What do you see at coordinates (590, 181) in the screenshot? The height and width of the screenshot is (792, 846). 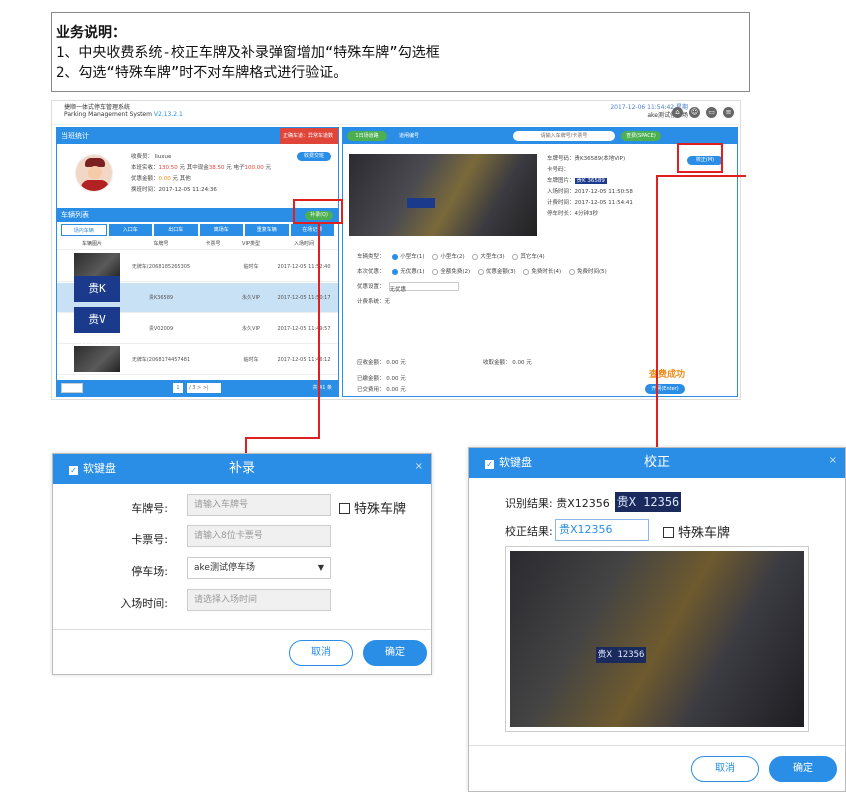 I see `plate-image: 贵K 36589` at bounding box center [590, 181].